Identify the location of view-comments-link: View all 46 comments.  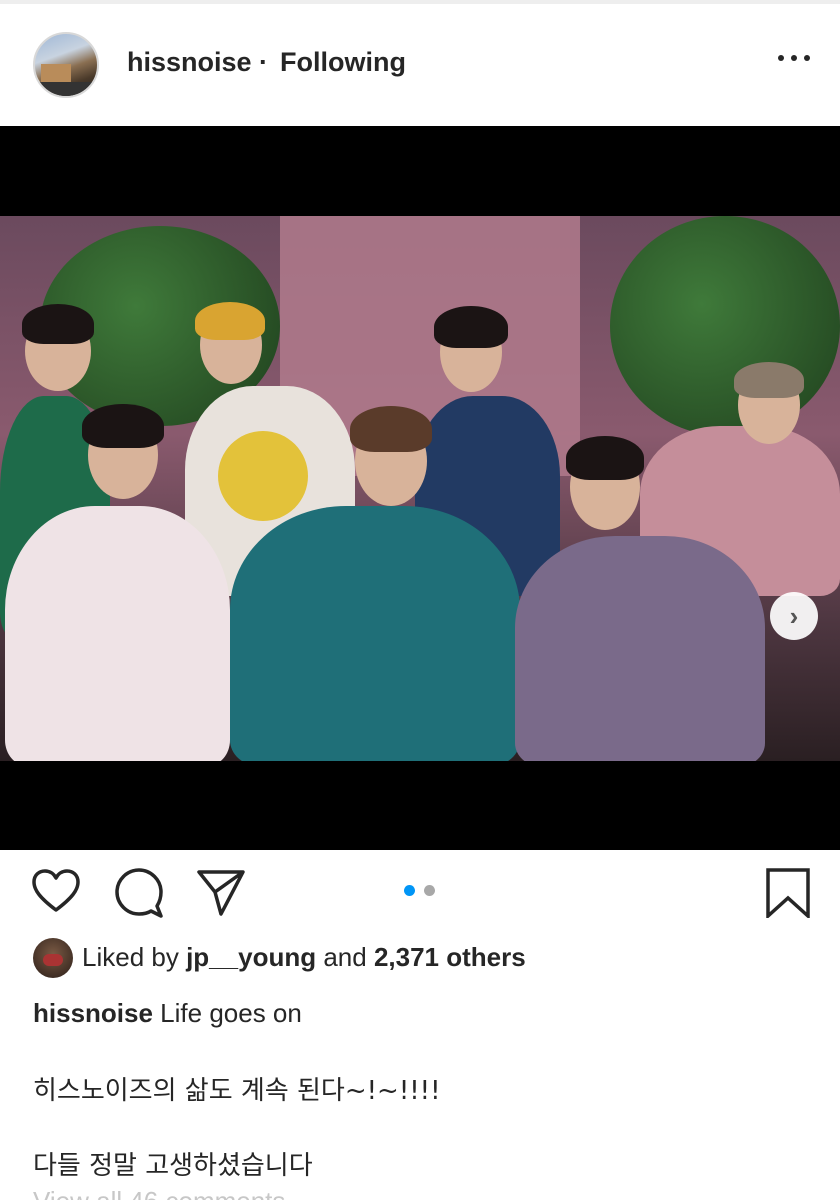
(159, 1193).